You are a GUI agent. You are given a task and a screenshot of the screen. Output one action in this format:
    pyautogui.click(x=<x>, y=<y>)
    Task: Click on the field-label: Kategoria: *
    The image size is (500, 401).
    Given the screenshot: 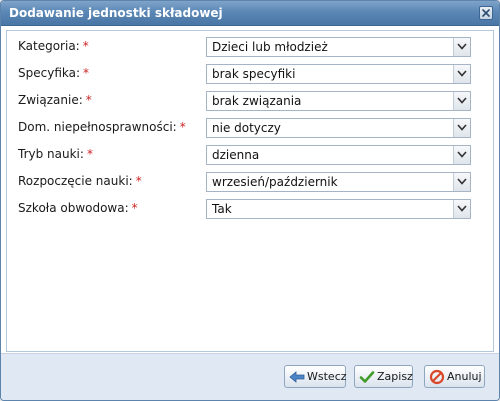 What is the action you would take?
    pyautogui.click(x=53, y=46)
    